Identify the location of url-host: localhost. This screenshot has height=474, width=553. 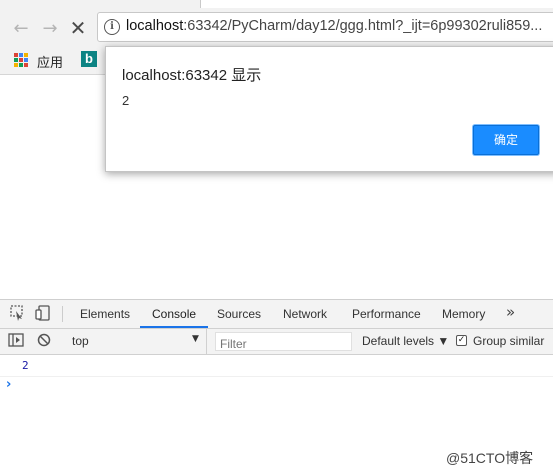
(155, 26).